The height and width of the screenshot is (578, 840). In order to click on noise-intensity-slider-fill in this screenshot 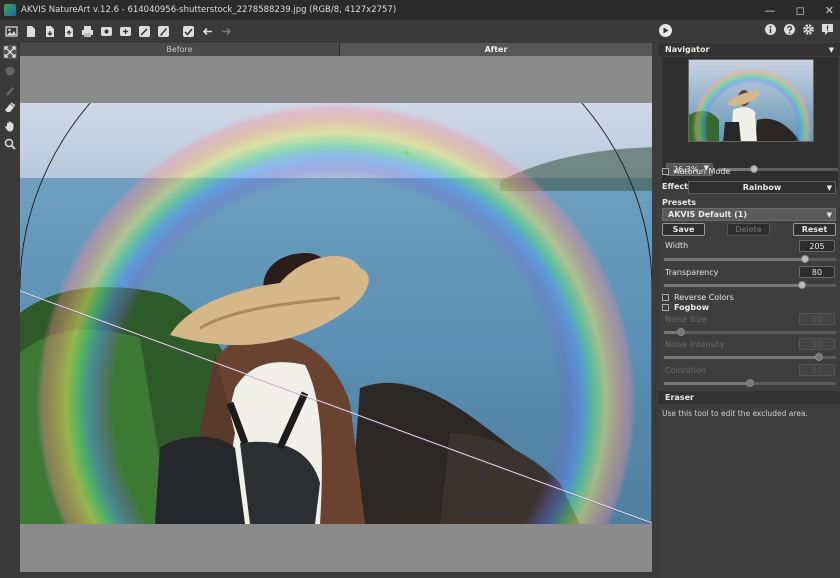, I will do `click(741, 357)`.